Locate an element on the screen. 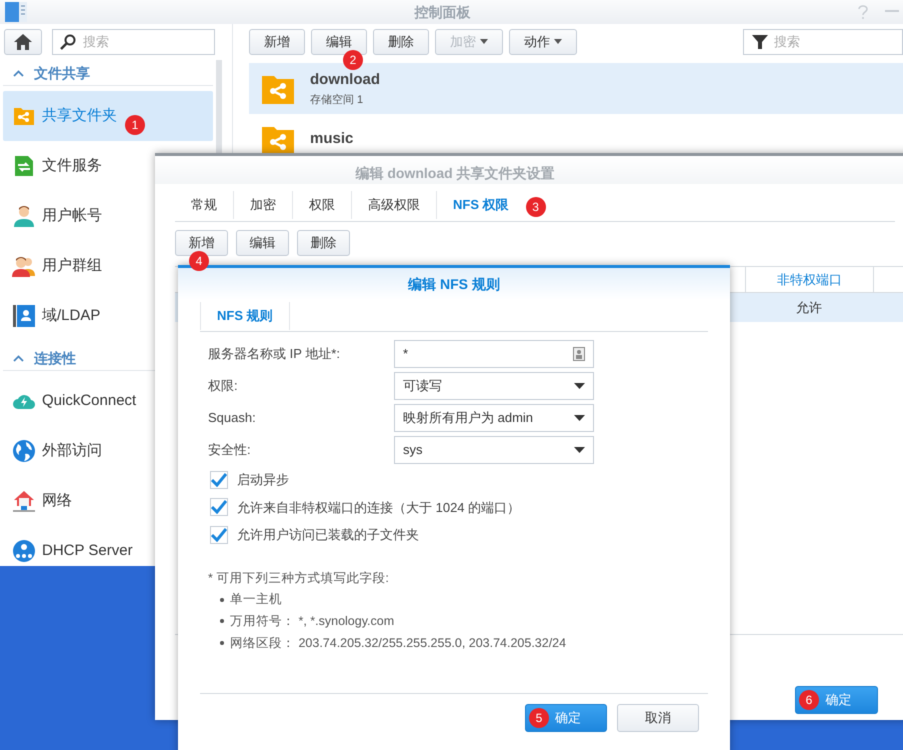 The width and height of the screenshot is (903, 750). tab: 高级权限 is located at coordinates (393, 204).